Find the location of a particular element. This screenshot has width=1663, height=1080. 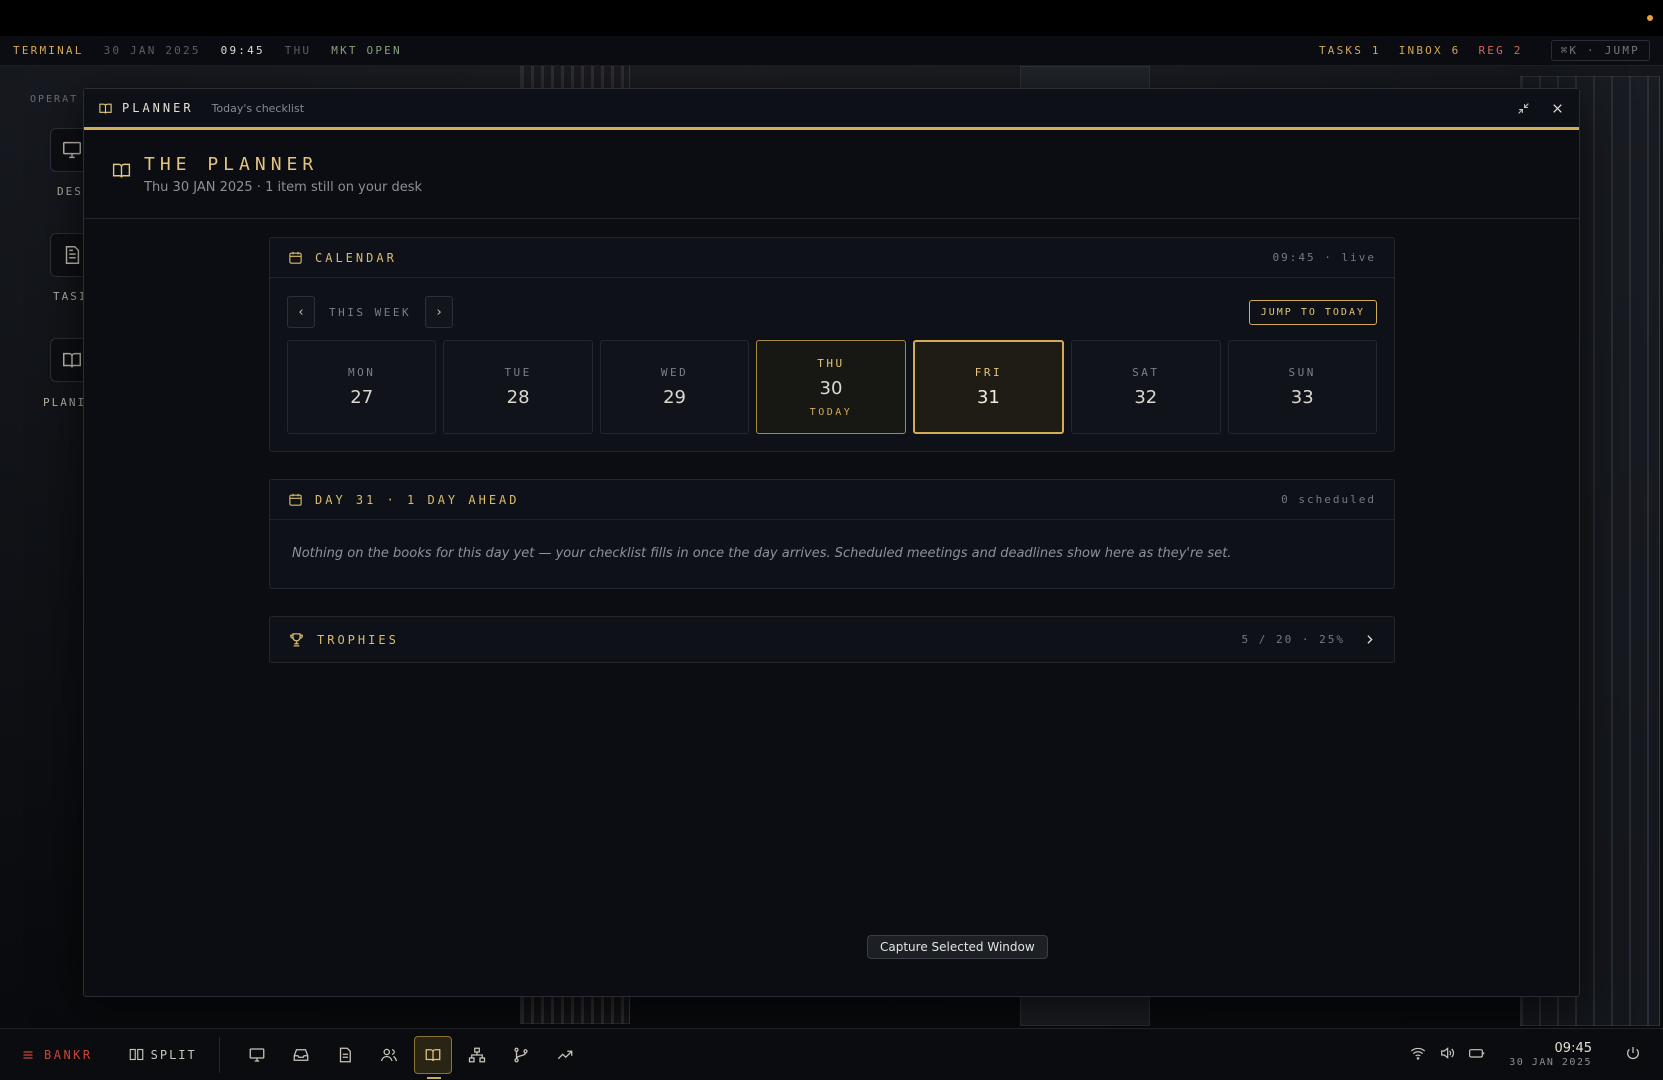

top-black-bar is located at coordinates (831, 18).